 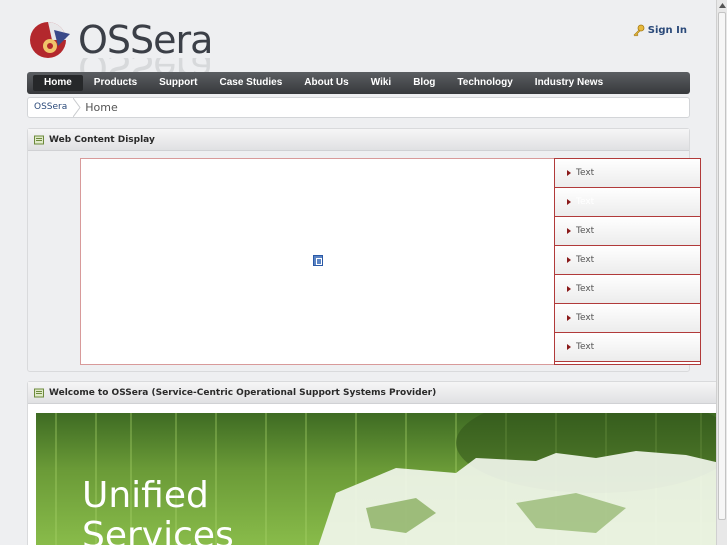 I want to click on vertical-scrollbar, so click(x=721, y=272).